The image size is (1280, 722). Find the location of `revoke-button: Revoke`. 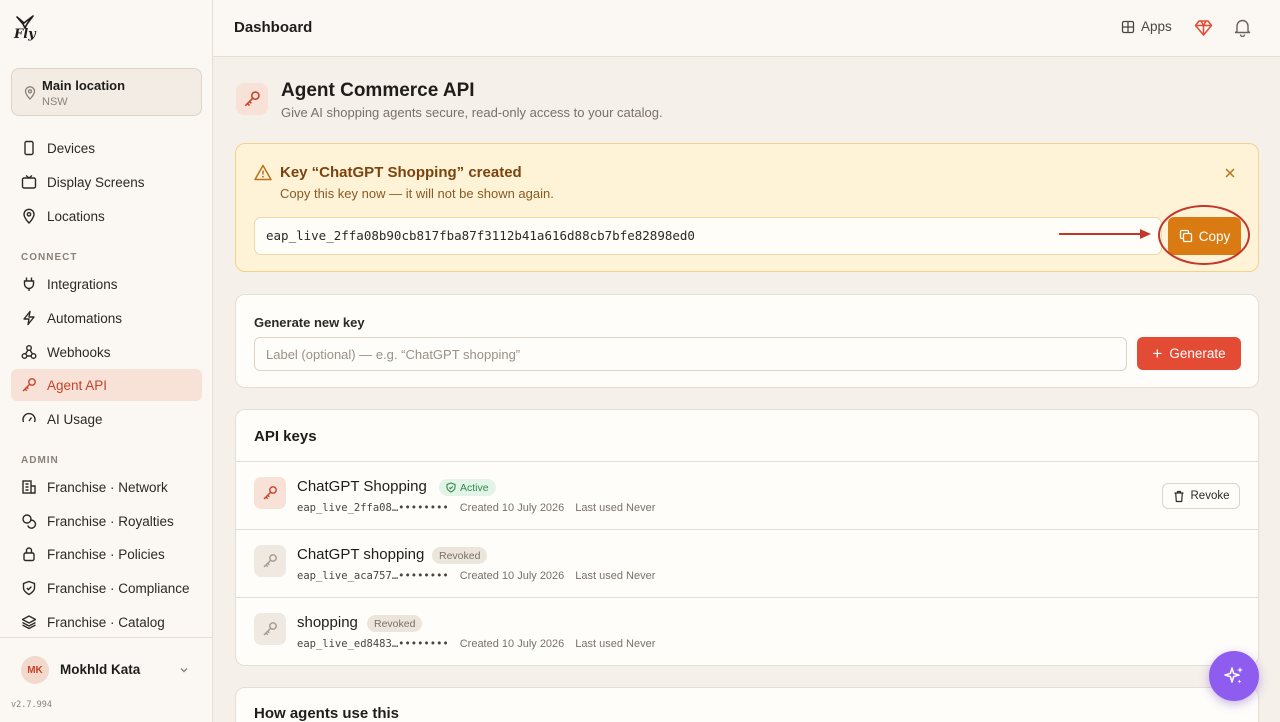

revoke-button: Revoke is located at coordinates (1201, 496).